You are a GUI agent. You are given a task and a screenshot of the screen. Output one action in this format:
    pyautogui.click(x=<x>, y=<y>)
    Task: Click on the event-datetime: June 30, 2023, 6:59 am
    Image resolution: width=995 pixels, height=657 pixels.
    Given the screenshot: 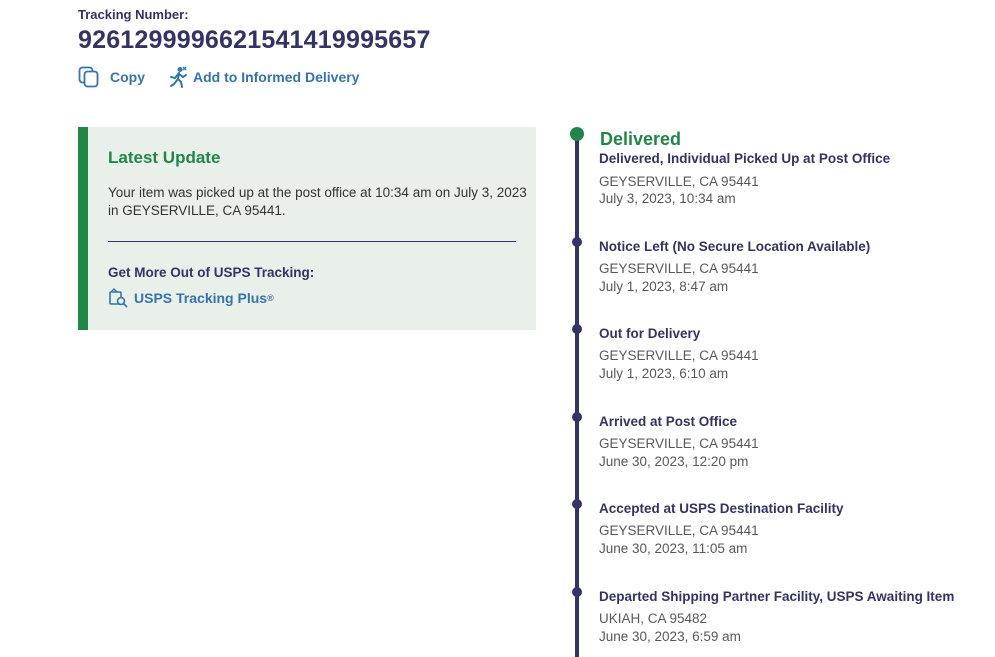 What is the action you would take?
    pyautogui.click(x=670, y=636)
    